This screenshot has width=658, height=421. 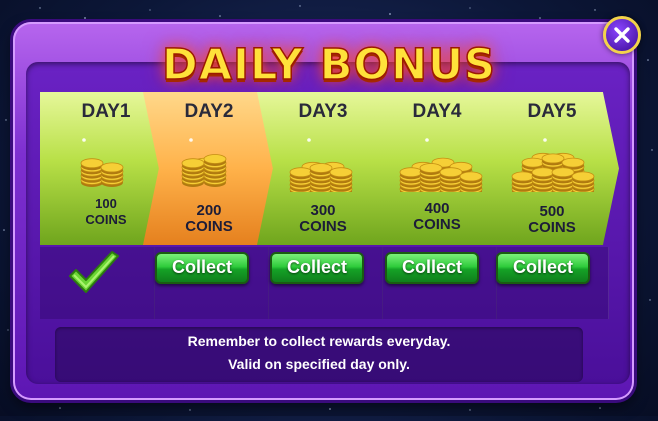 I want to click on page-title: DAILY BONUS, so click(x=328, y=65).